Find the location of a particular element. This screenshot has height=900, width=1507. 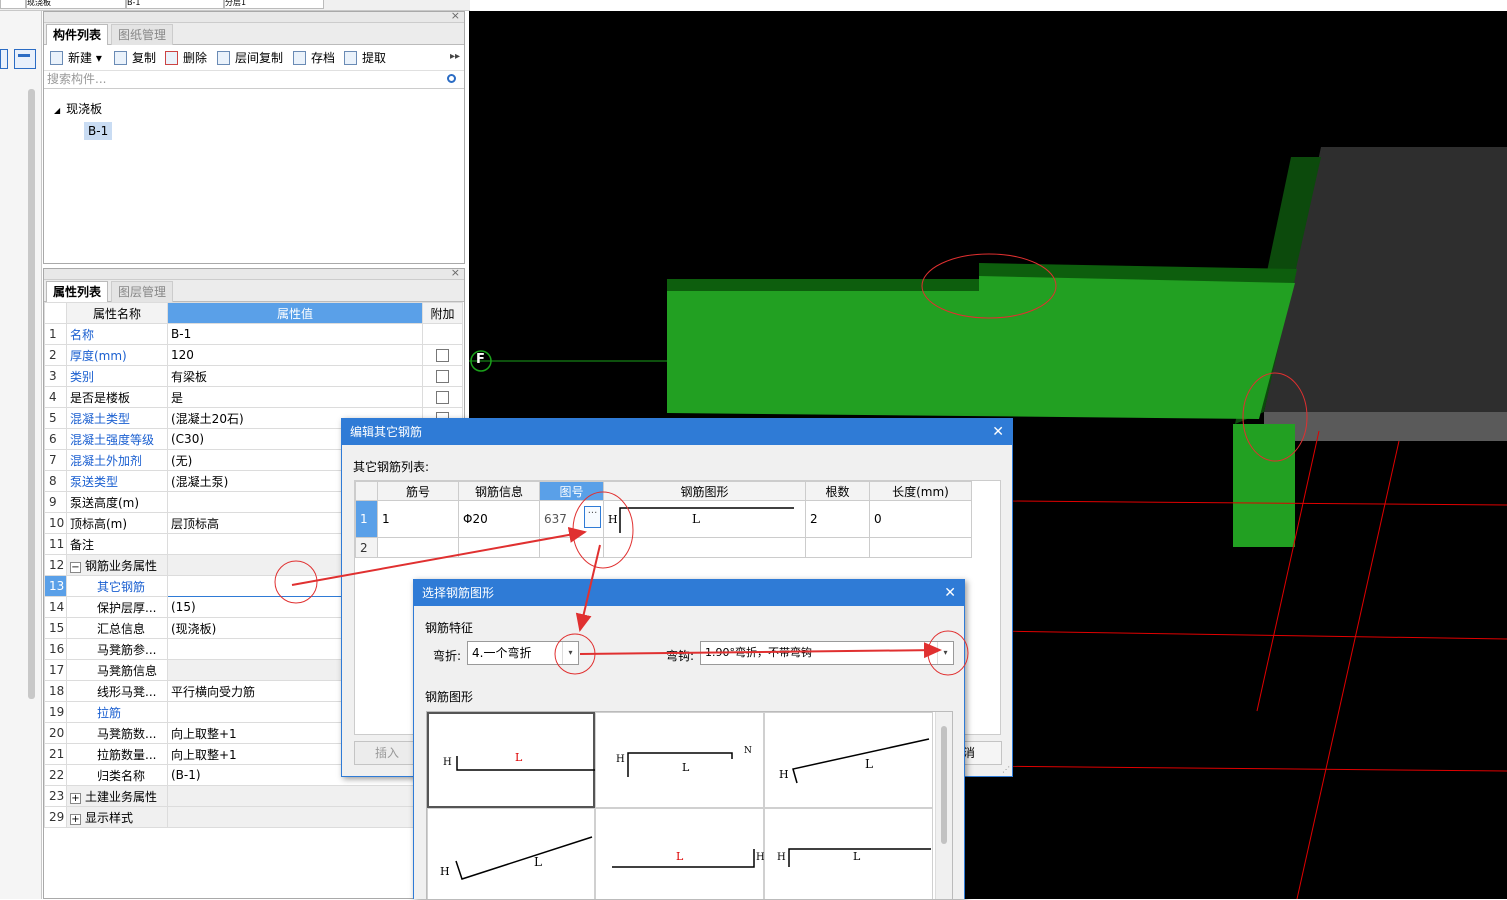

rebar-shape-cell: H L is located at coordinates (704, 519).